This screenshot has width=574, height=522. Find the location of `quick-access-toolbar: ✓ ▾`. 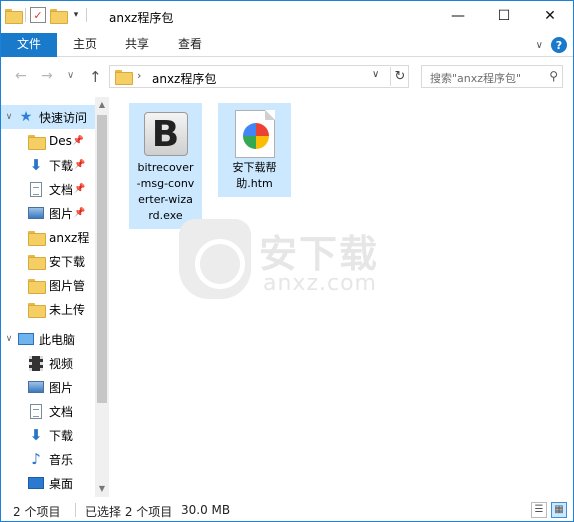

quick-access-toolbar: ✓ ▾ is located at coordinates (46, 15).